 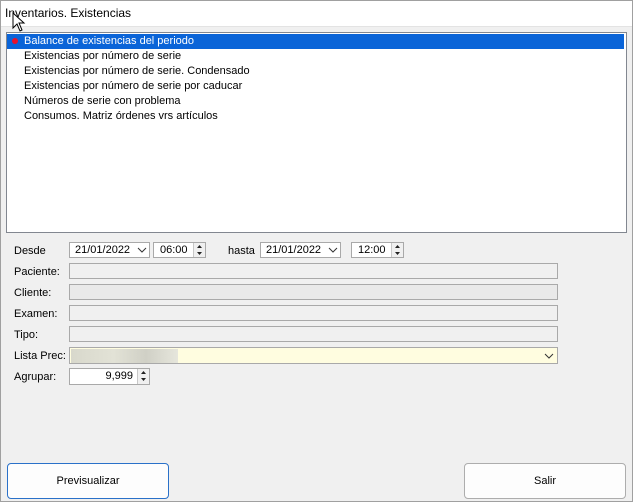 What do you see at coordinates (300, 250) in the screenshot?
I see `hasta-date-picker: 21/01/2022` at bounding box center [300, 250].